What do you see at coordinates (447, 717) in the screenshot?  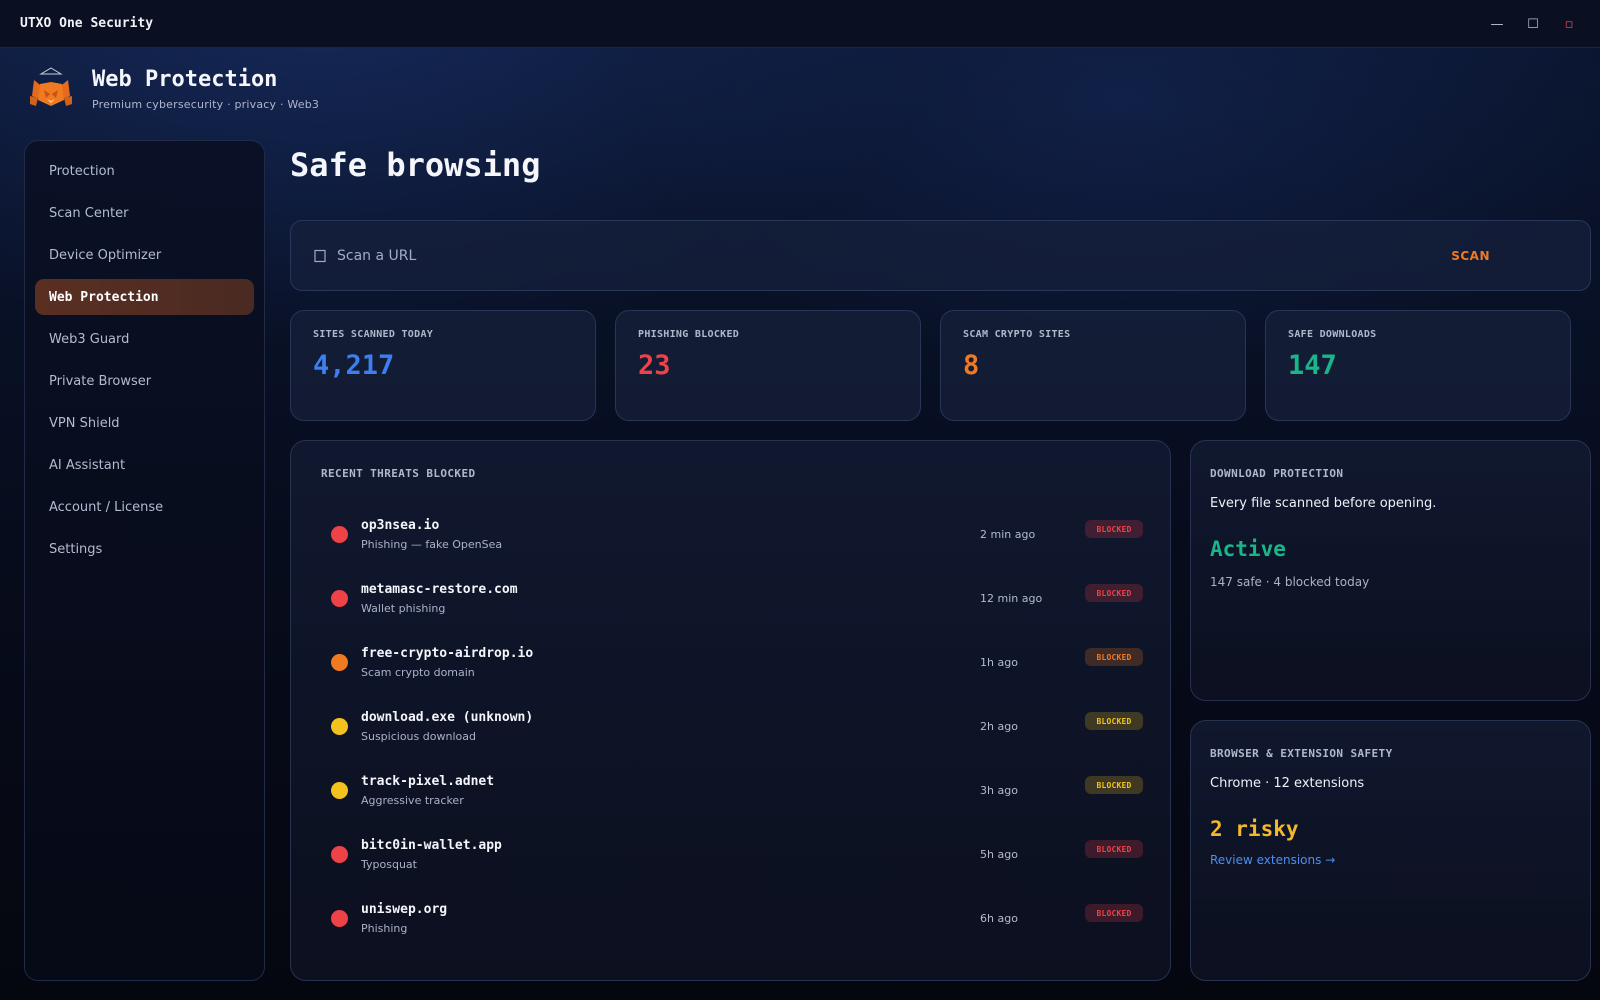 I see `threat-domain: download.exe (unknown)` at bounding box center [447, 717].